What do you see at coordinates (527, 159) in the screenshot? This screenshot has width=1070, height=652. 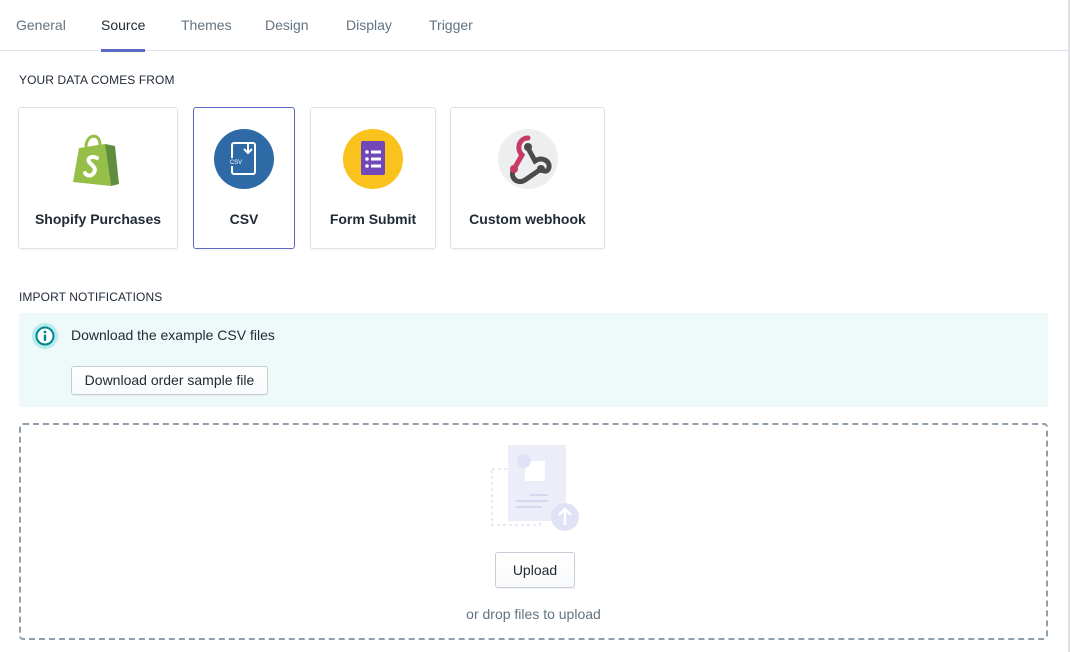 I see `webhook-icon` at bounding box center [527, 159].